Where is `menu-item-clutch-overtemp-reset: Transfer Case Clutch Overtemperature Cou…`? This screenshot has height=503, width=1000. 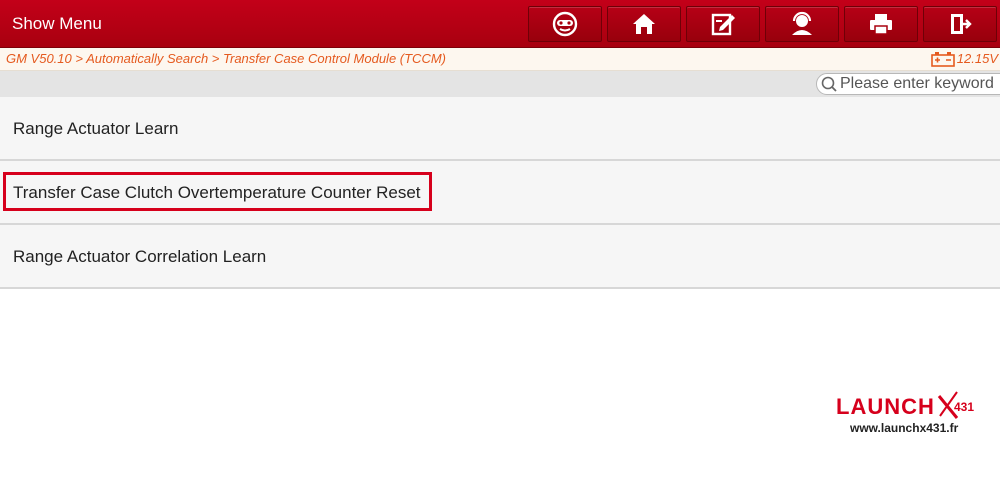
menu-item-clutch-overtemp-reset: Transfer Case Clutch Overtemperature Cou… is located at coordinates (500, 193).